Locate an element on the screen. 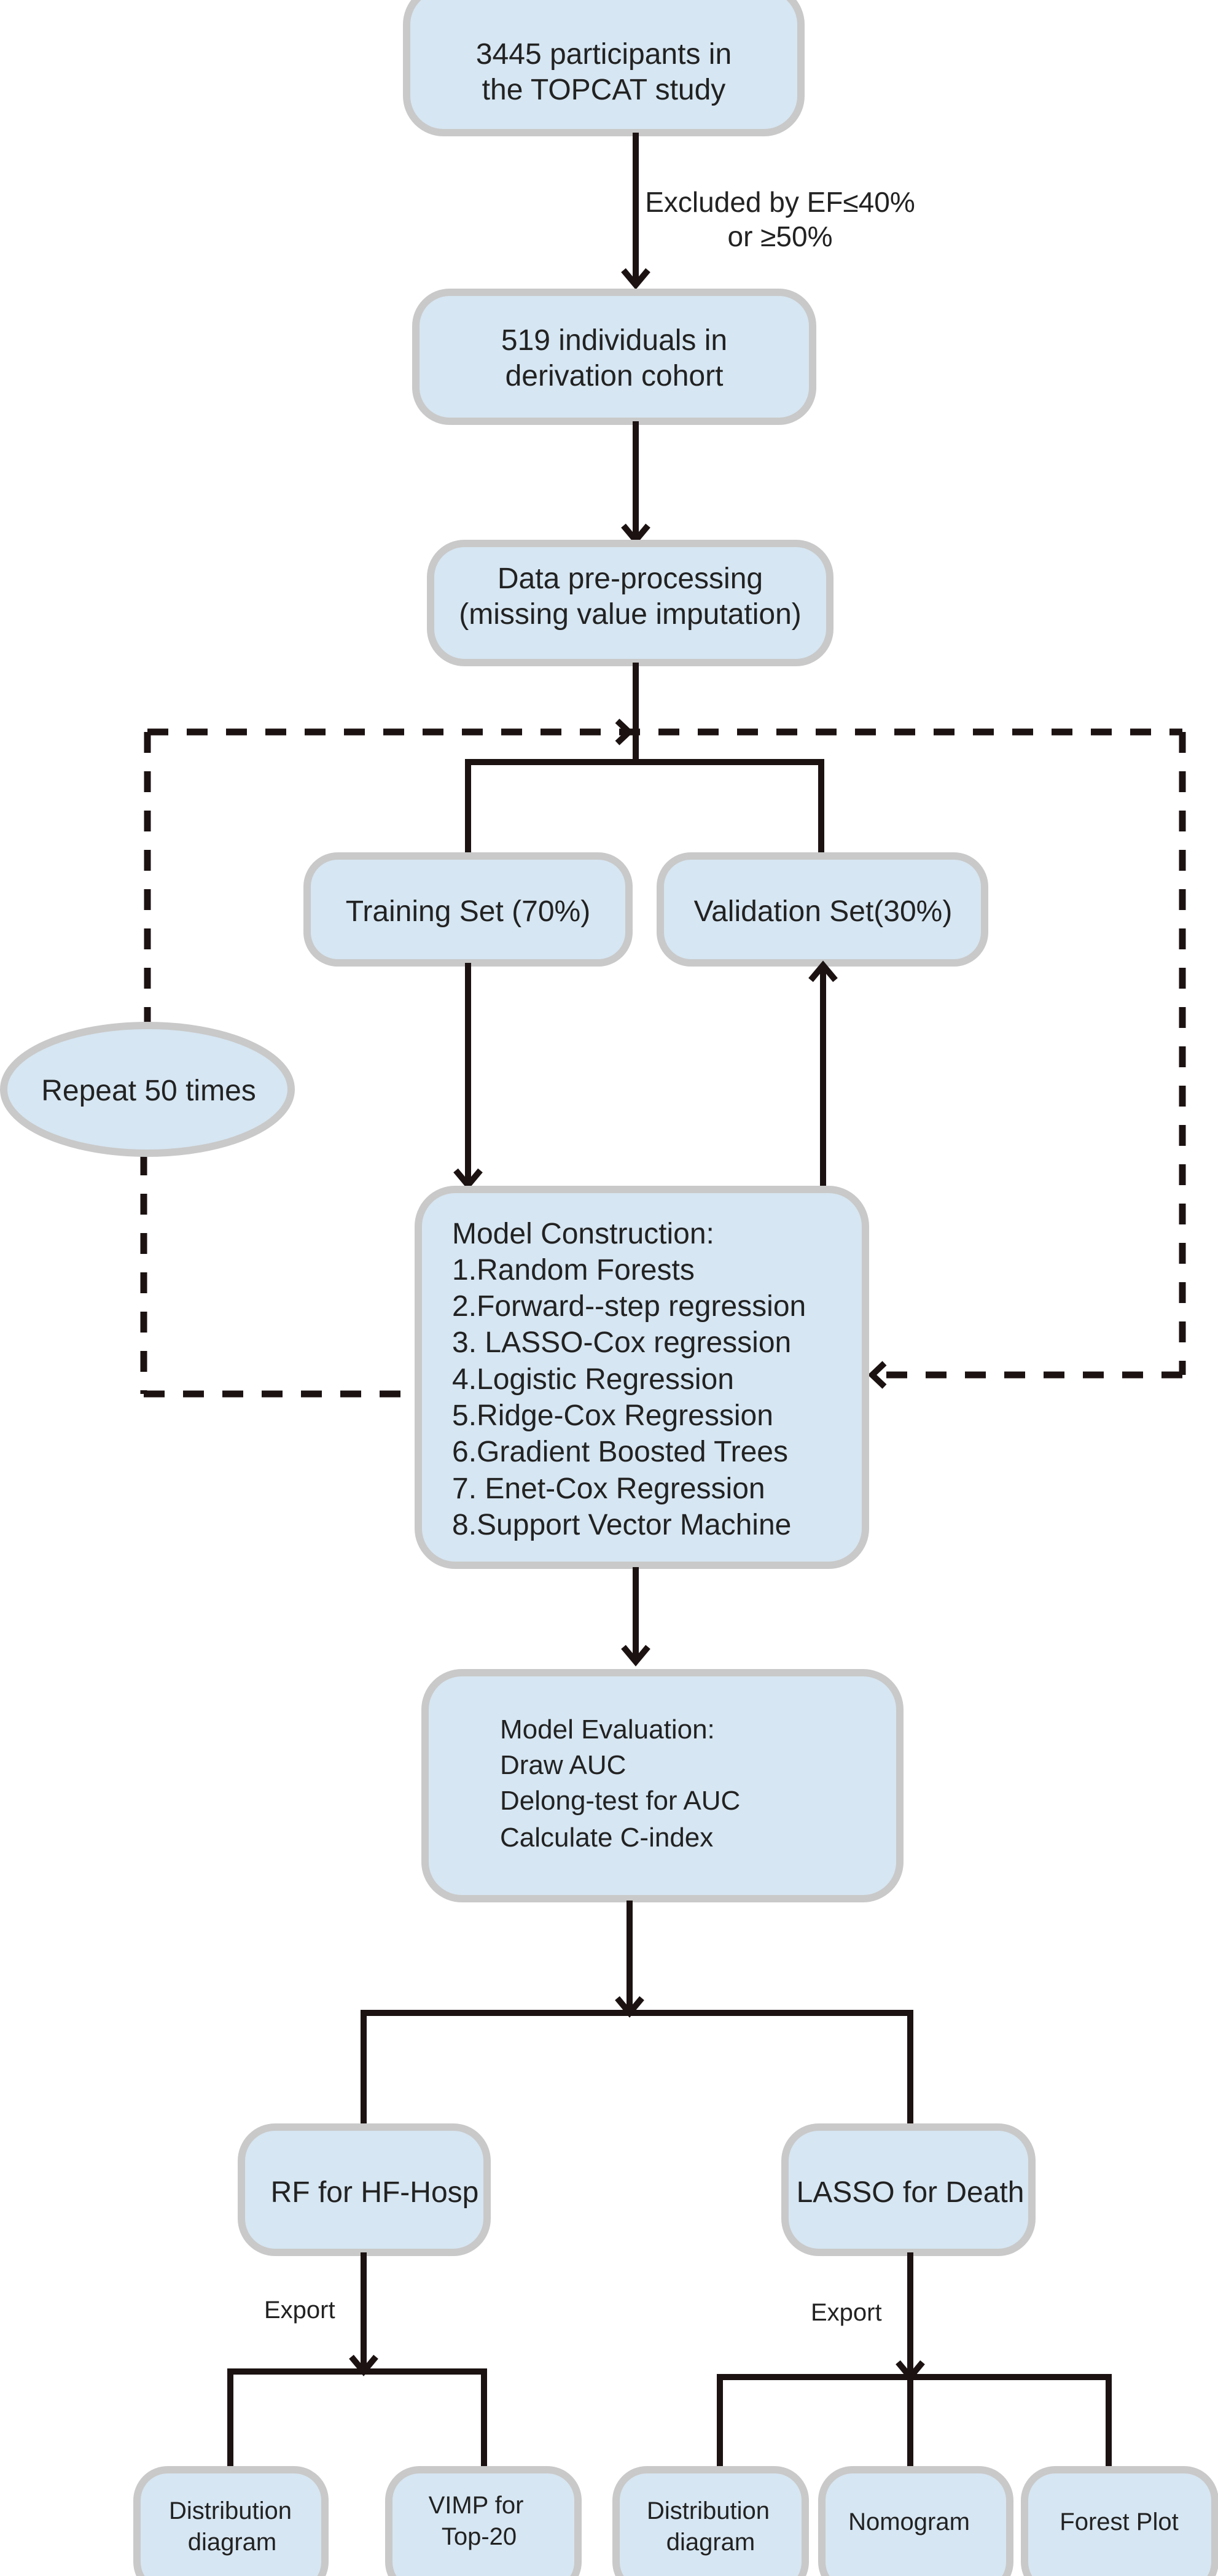 Image resolution: width=1218 pixels, height=2576 pixels. participants-line: the TOPCAT study is located at coordinates (604, 90).